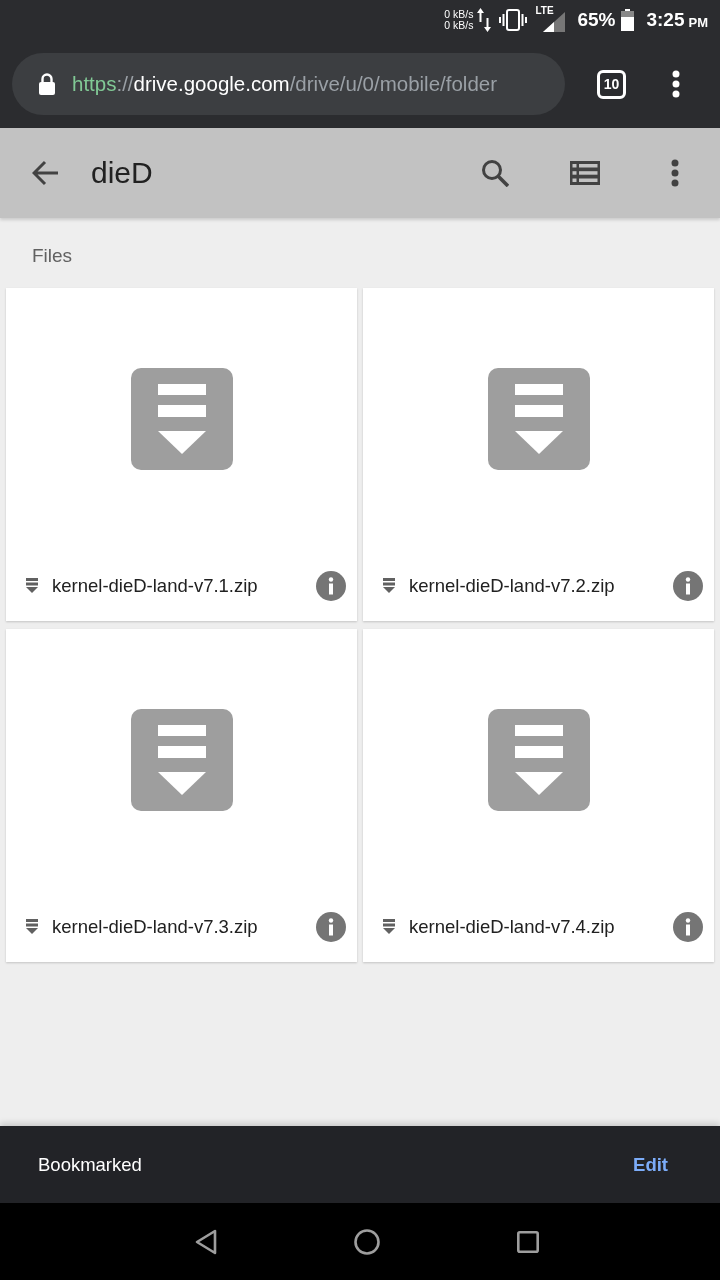 The height and width of the screenshot is (1280, 720). Describe the element at coordinates (513, 20) in the screenshot. I see `vibrate-icon` at that location.